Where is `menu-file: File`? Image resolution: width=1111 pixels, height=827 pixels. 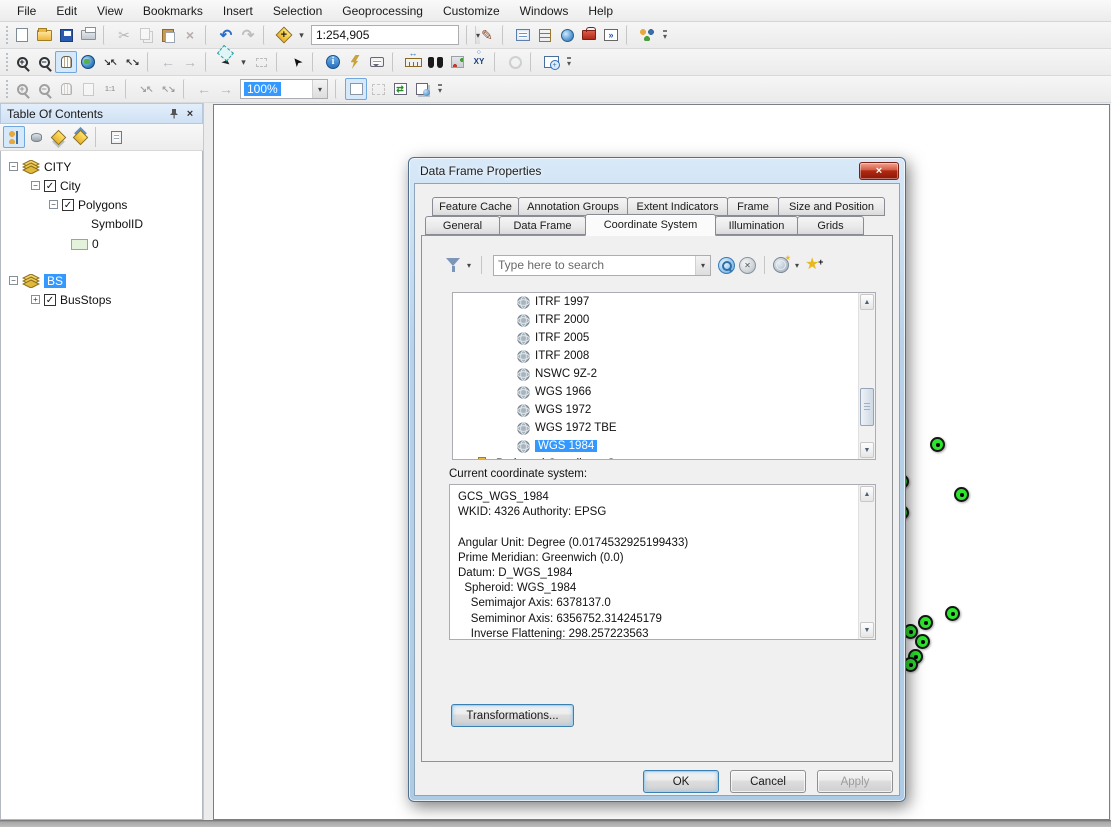
menu-file: File is located at coordinates (26, 11).